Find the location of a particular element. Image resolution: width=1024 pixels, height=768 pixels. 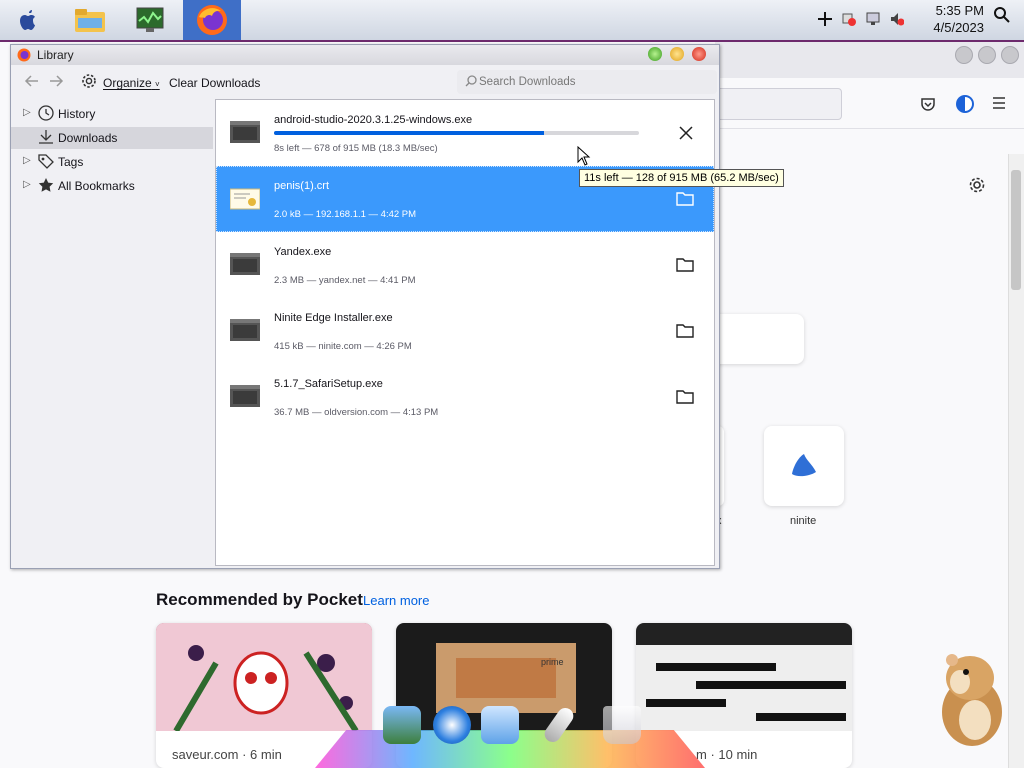

cancel-download-button is located at coordinates (686, 133).